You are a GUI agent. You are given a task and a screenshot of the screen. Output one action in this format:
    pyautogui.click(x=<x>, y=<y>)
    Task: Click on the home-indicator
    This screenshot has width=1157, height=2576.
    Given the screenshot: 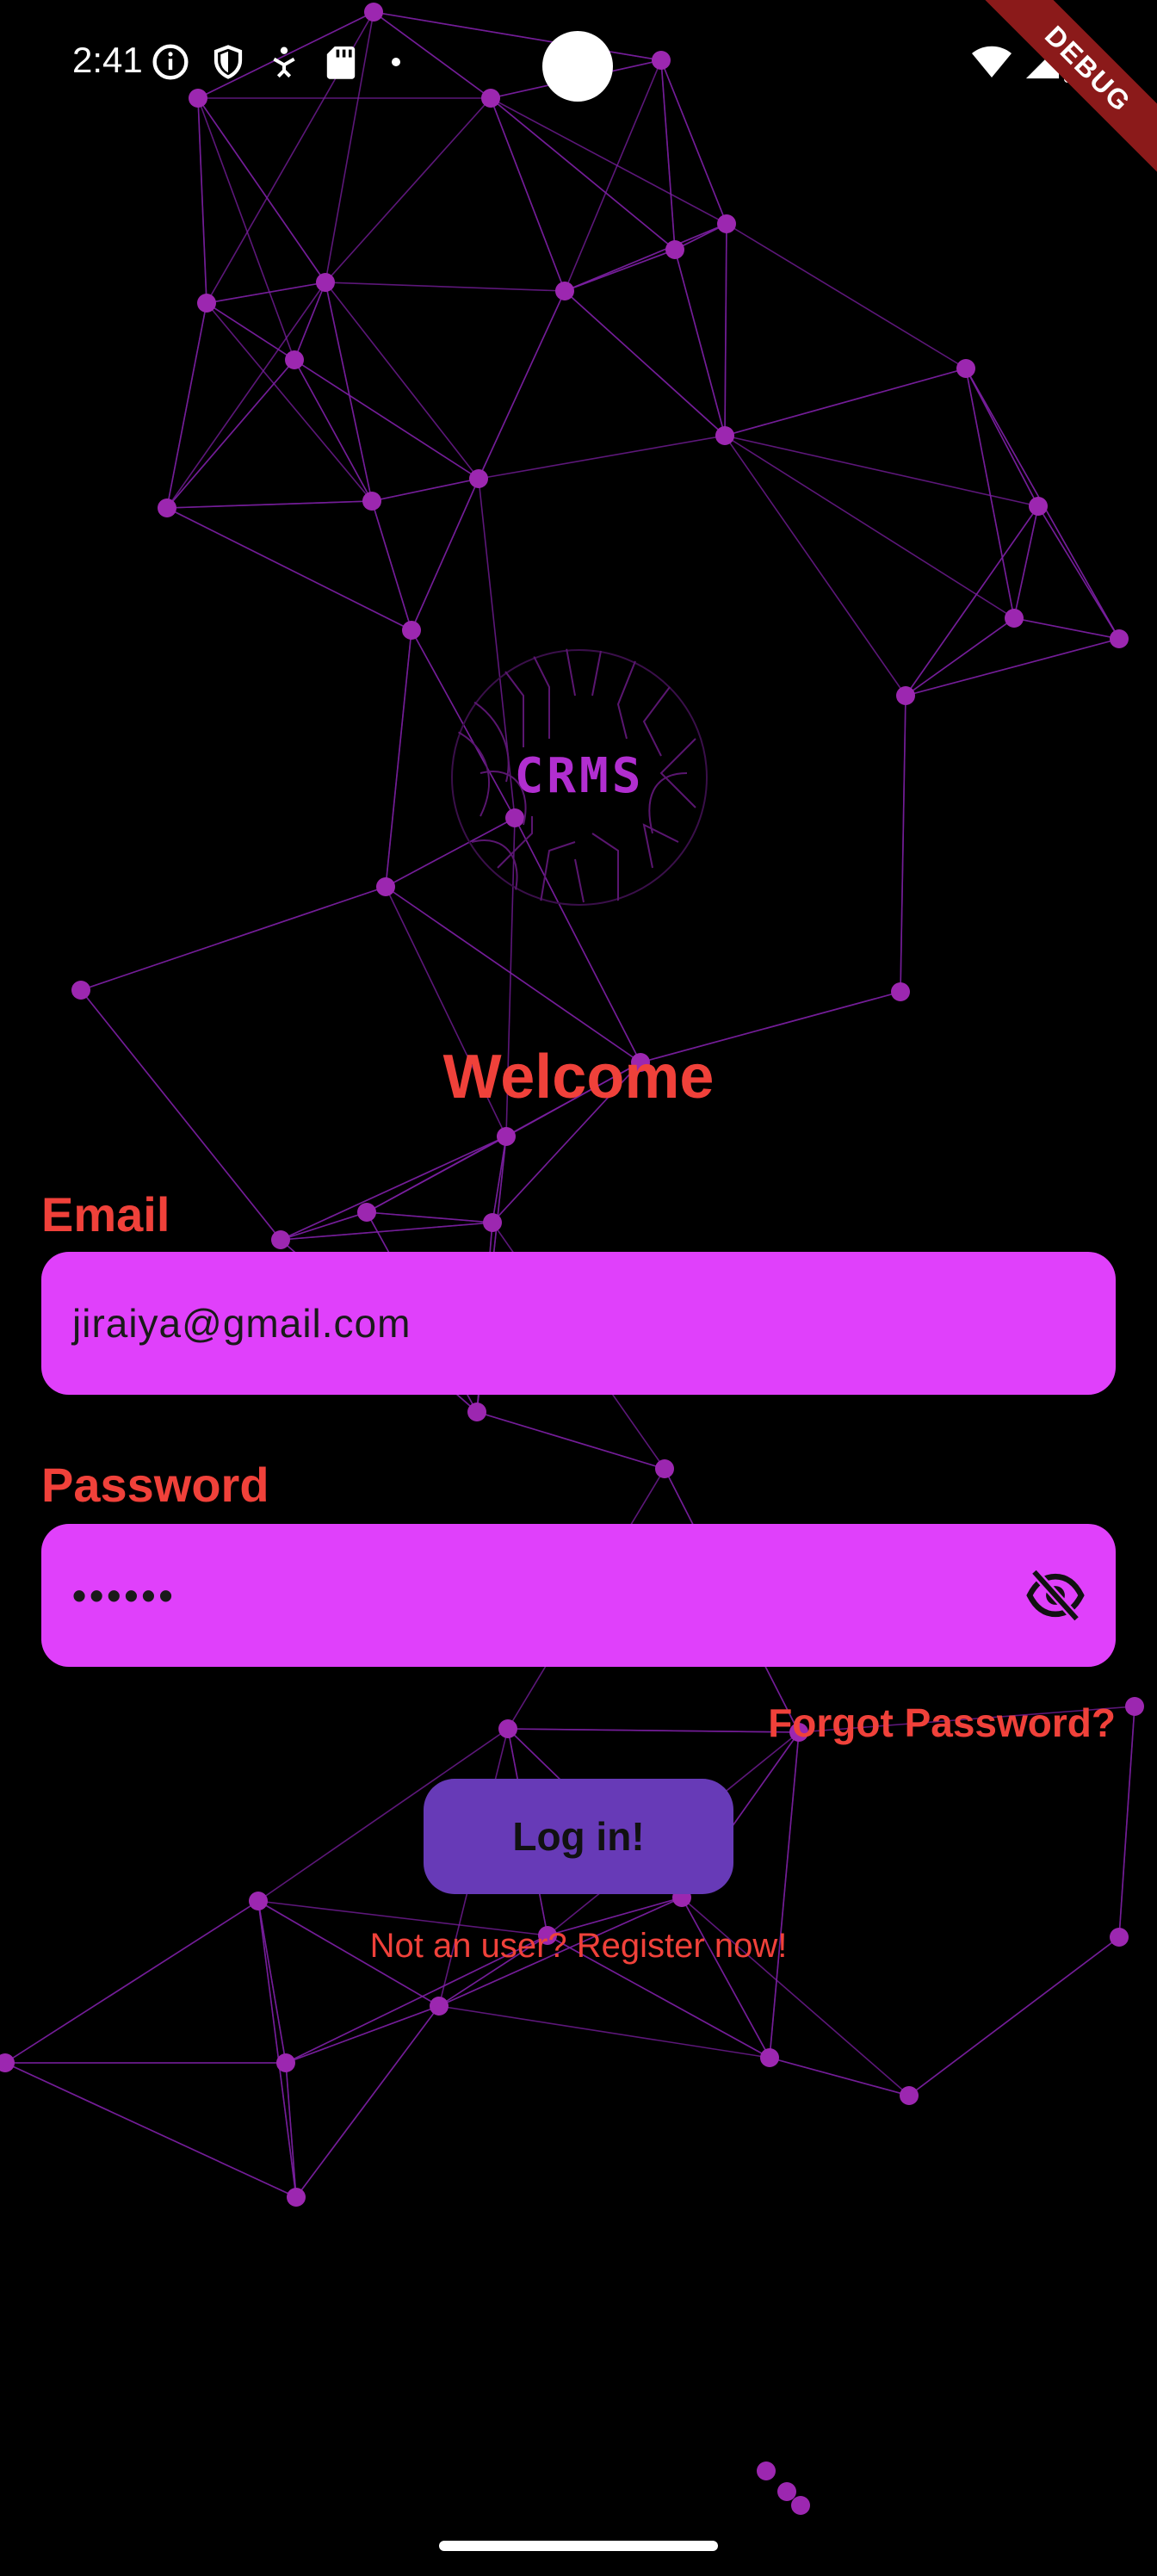 What is the action you would take?
    pyautogui.click(x=579, y=2546)
    